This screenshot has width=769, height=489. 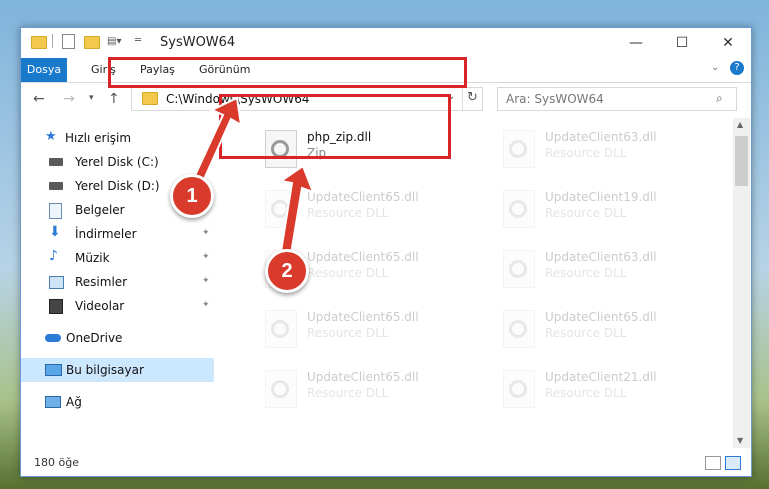 I want to click on recent-locations-icon: ▾, so click(x=91, y=98).